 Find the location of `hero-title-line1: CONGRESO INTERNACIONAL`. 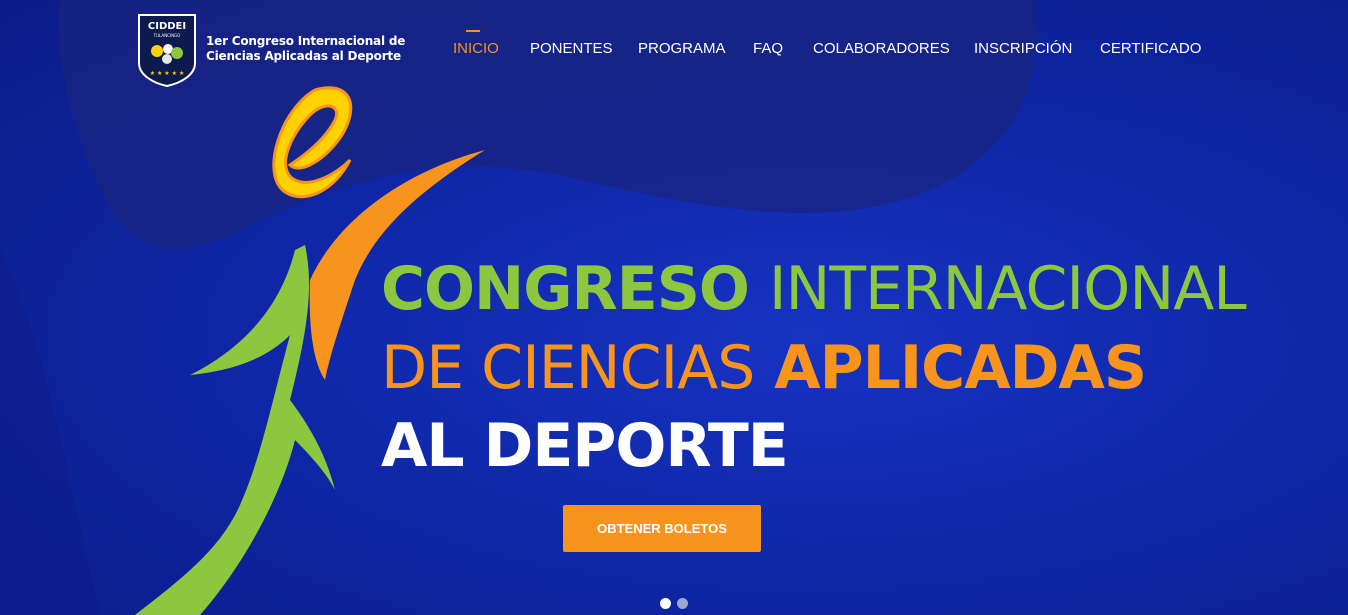

hero-title-line1: CONGRESO INTERNACIONAL is located at coordinates (814, 289).